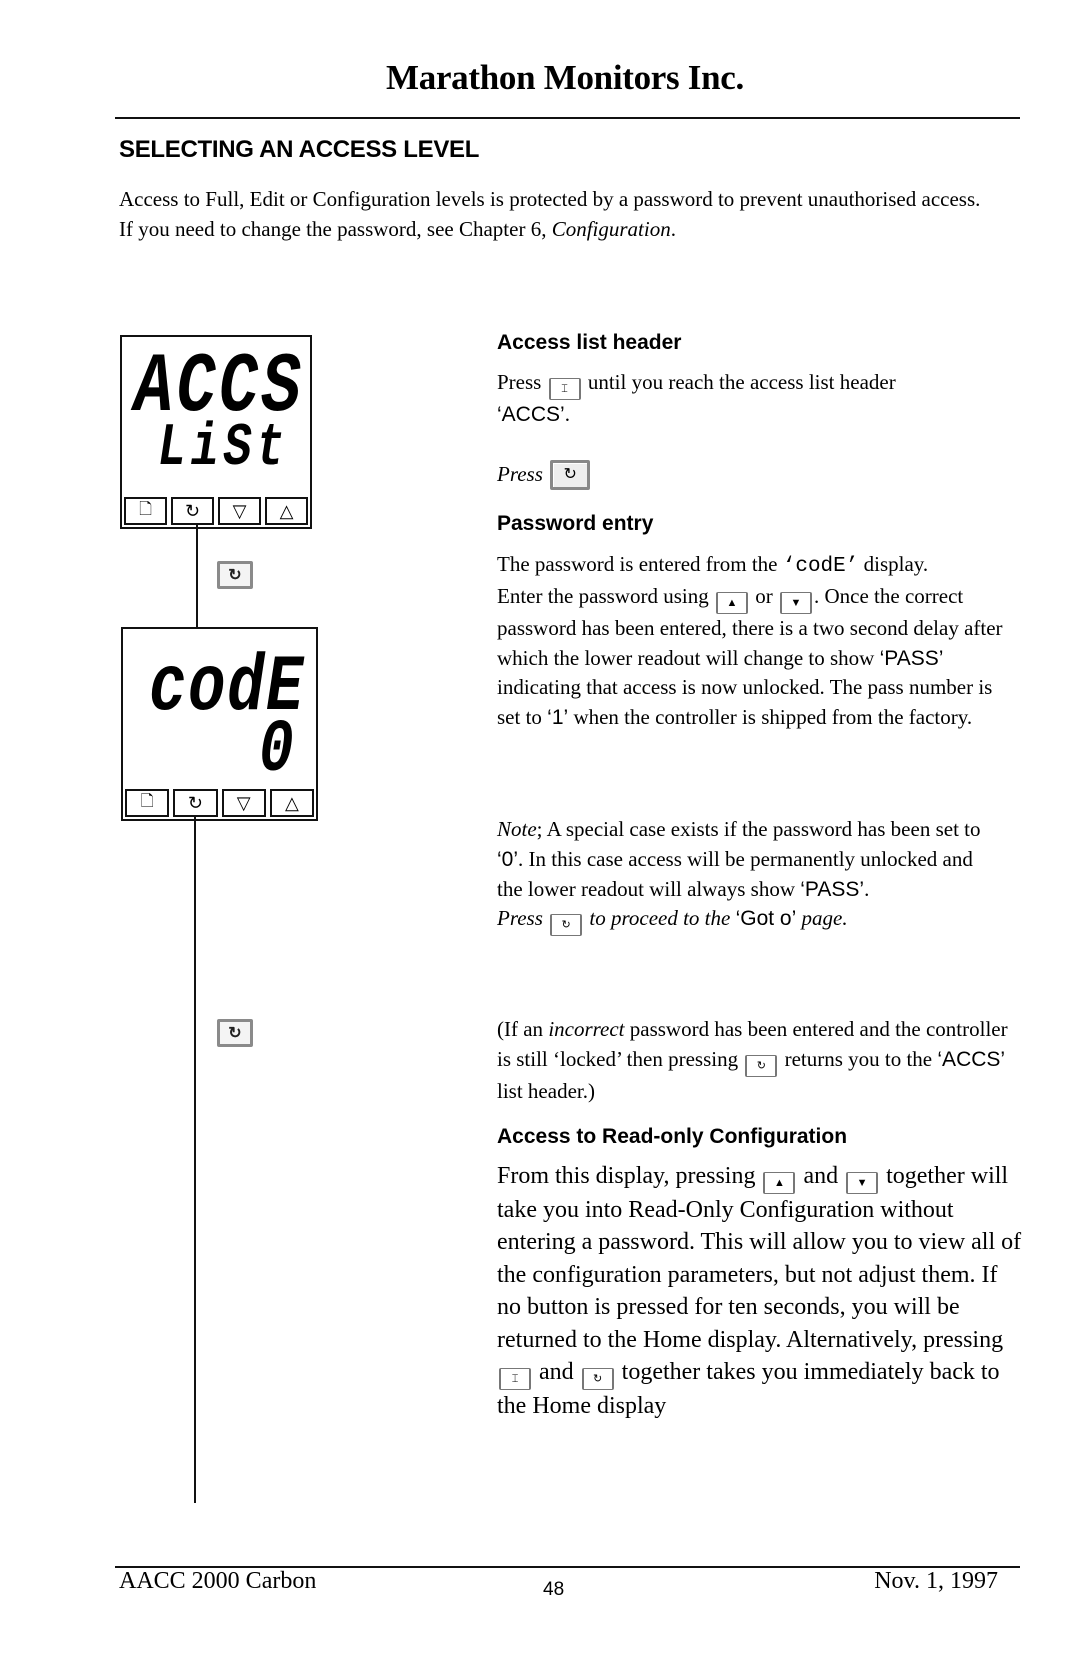 The image size is (1080, 1669). Describe the element at coordinates (554, 1589) in the screenshot. I see `page-number: 48` at that location.